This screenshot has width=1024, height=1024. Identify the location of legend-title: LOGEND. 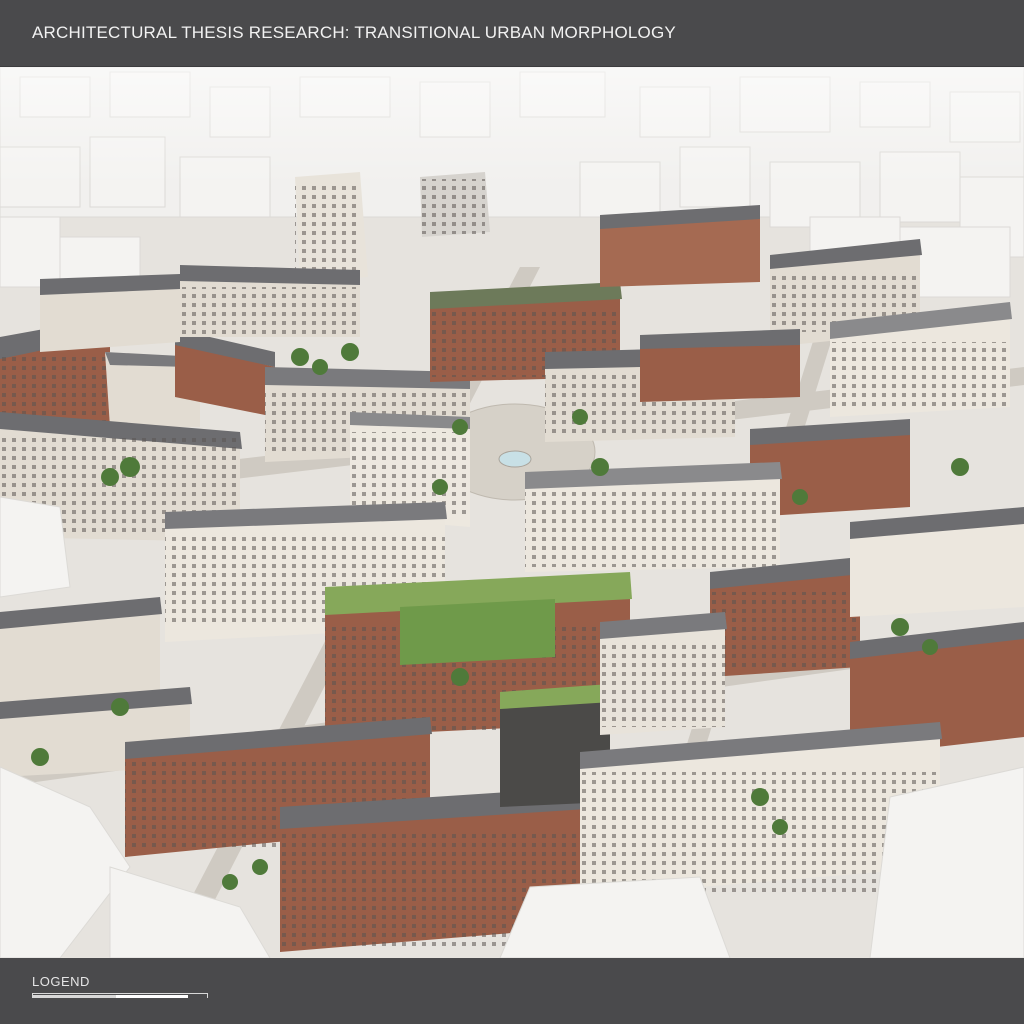
(61, 981).